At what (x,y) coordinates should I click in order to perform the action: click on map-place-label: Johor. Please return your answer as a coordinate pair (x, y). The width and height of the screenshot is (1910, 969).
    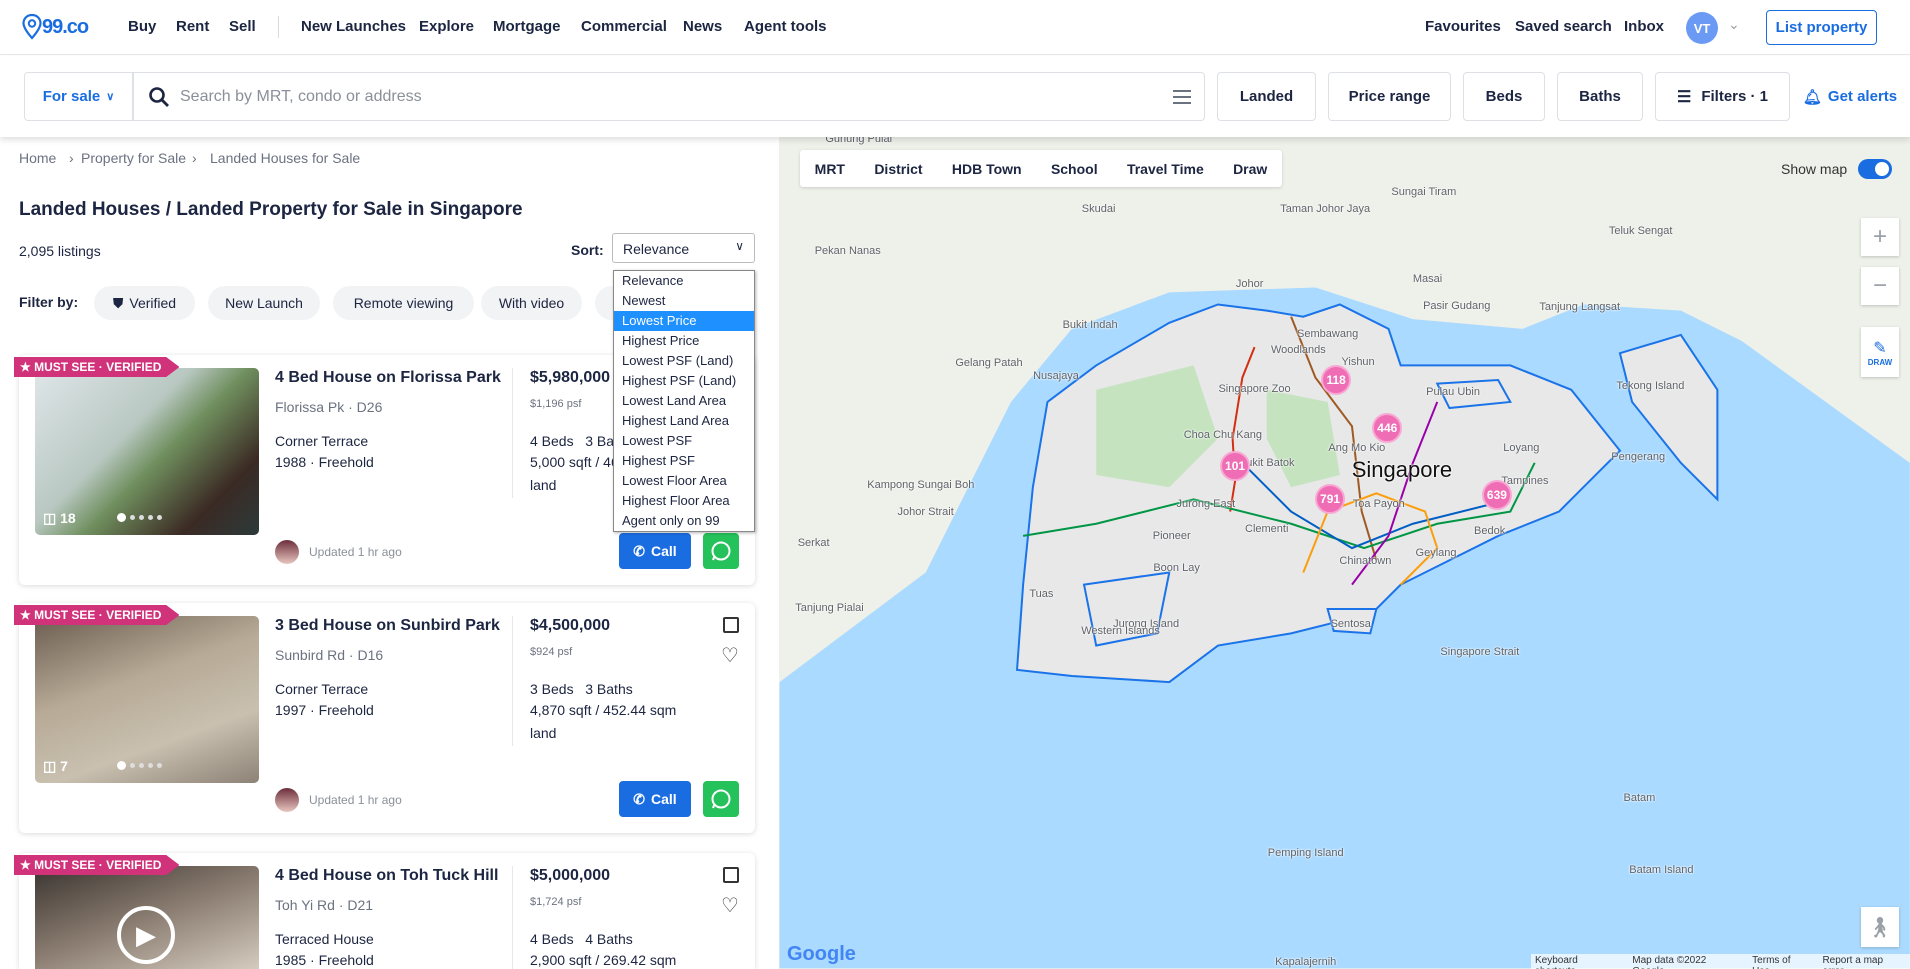
    Looking at the image, I should click on (1249, 283).